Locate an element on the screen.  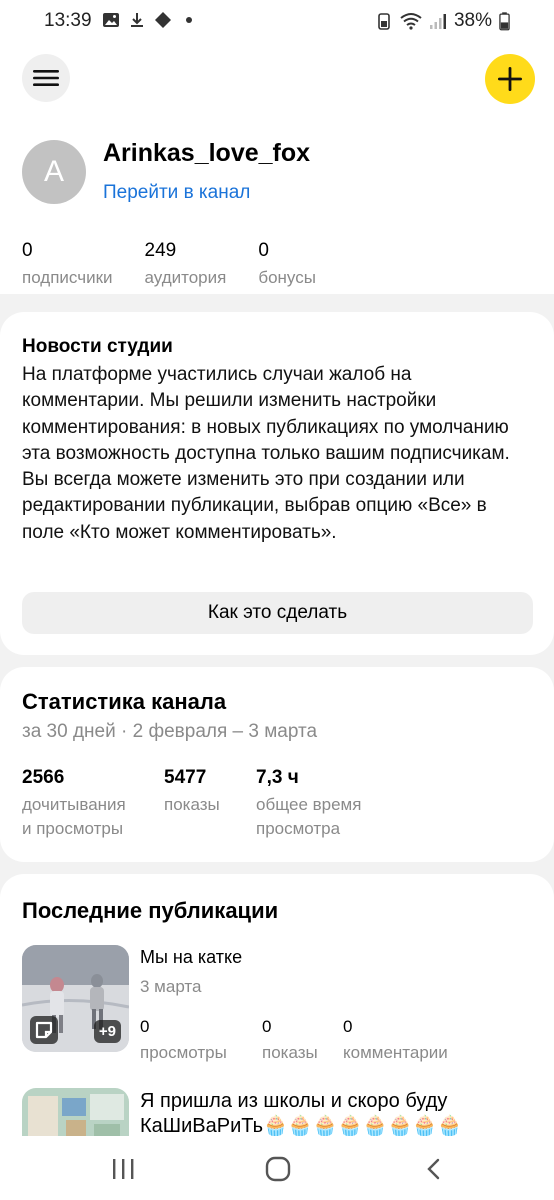
extra-images-badge: +9 is located at coordinates (107, 1031).